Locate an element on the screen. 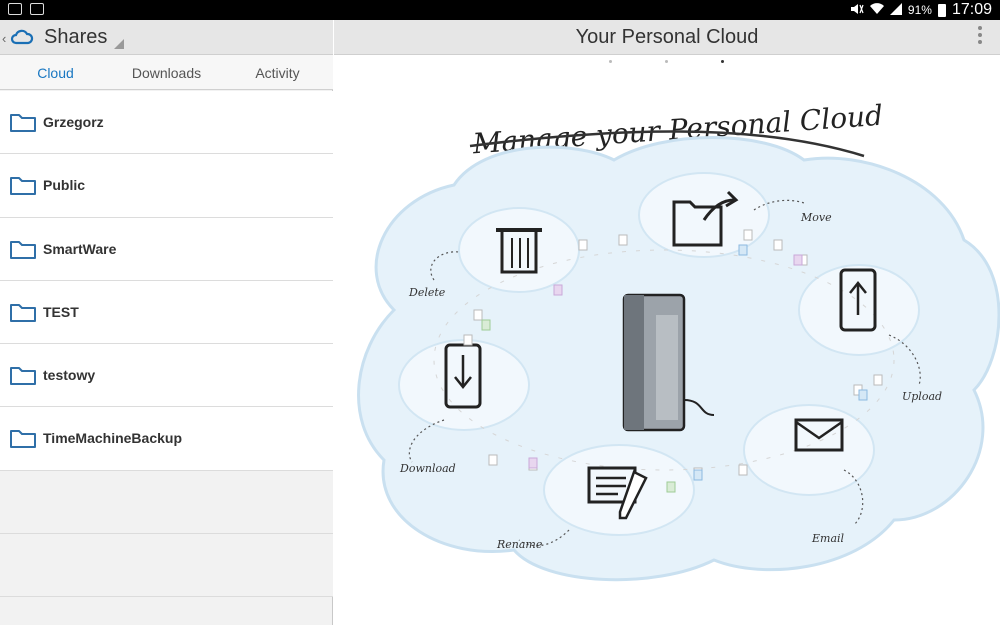 This screenshot has height=625, width=1000. folder-name: Grzegorz is located at coordinates (73, 122).